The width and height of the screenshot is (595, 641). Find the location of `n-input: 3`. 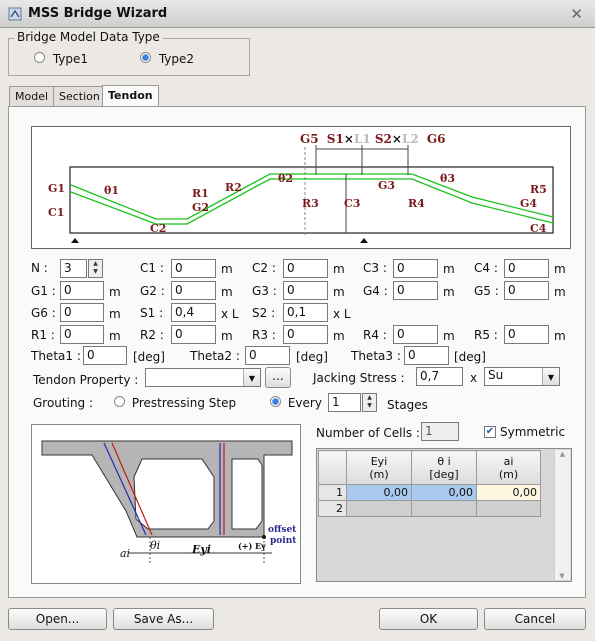

n-input: 3 is located at coordinates (73, 268).